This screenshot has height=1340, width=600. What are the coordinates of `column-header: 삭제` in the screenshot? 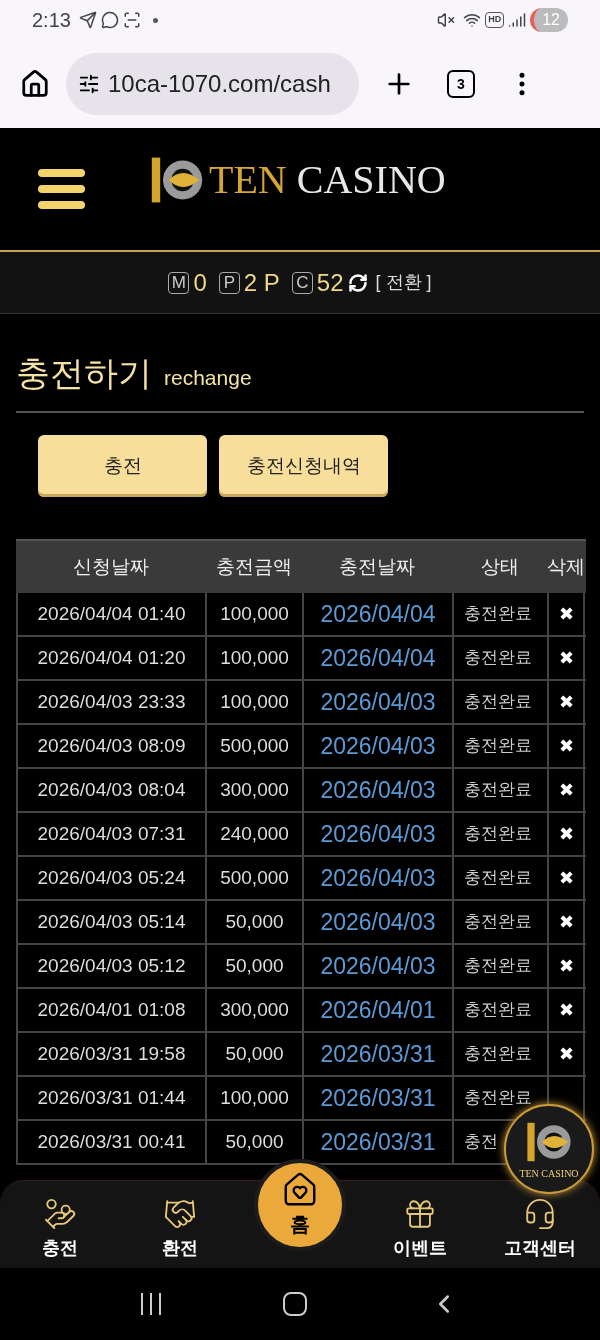 It's located at (566, 566).